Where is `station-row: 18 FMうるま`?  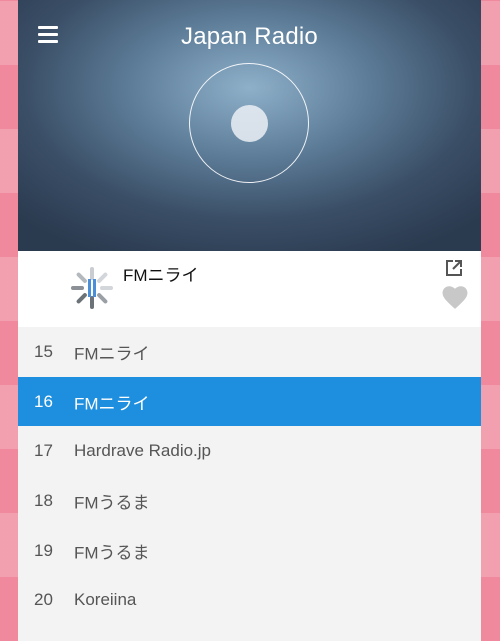 station-row: 18 FMうるま is located at coordinates (249, 501).